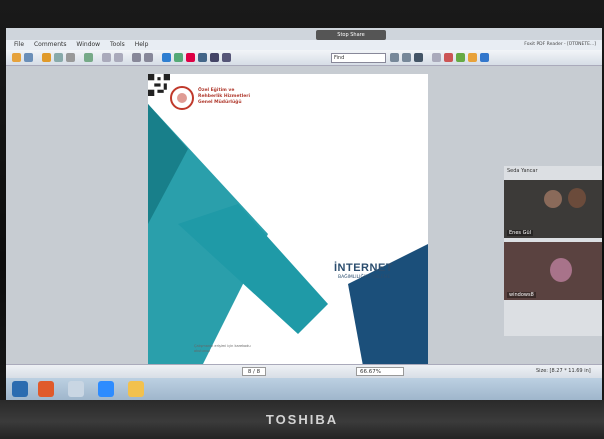 The image size is (604, 439). Describe the element at coordinates (358, 58) in the screenshot. I see `find-input: Find` at that location.